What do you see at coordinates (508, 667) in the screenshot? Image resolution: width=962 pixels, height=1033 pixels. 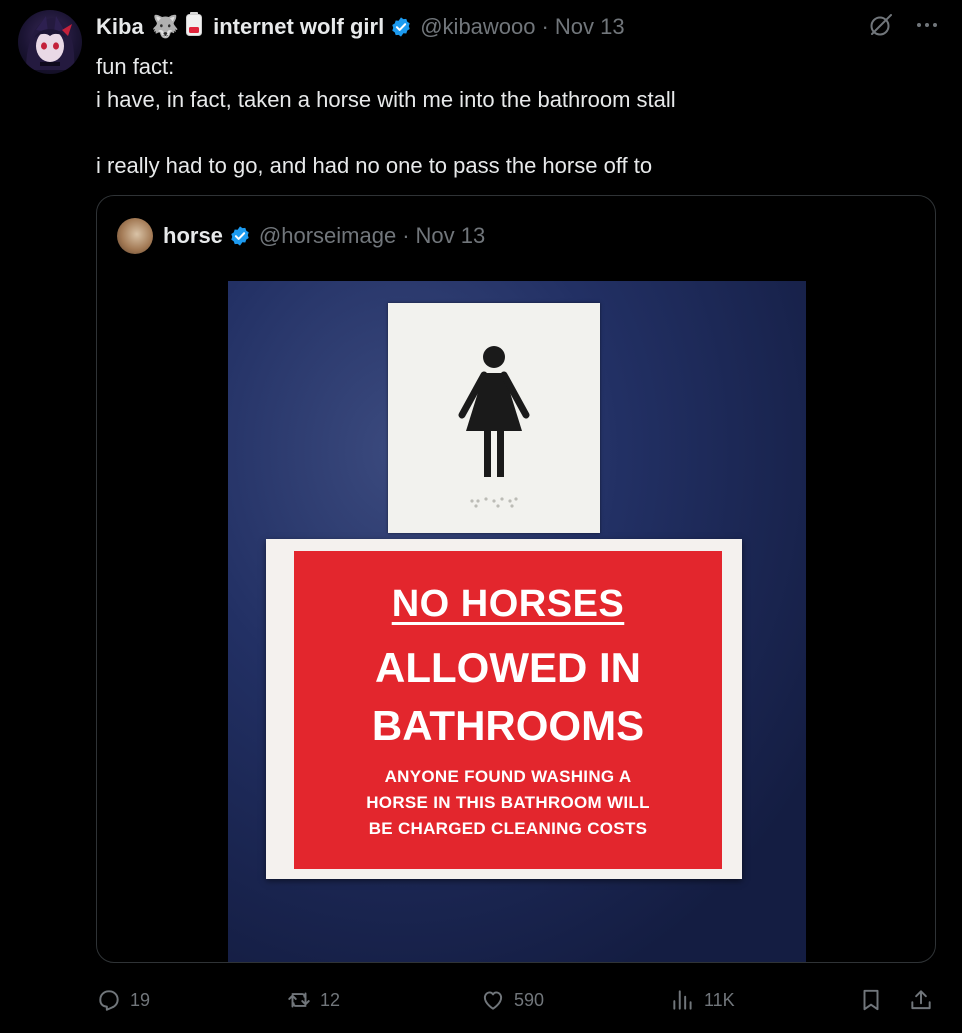 I see `sign-line-2: ALLOWED IN` at bounding box center [508, 667].